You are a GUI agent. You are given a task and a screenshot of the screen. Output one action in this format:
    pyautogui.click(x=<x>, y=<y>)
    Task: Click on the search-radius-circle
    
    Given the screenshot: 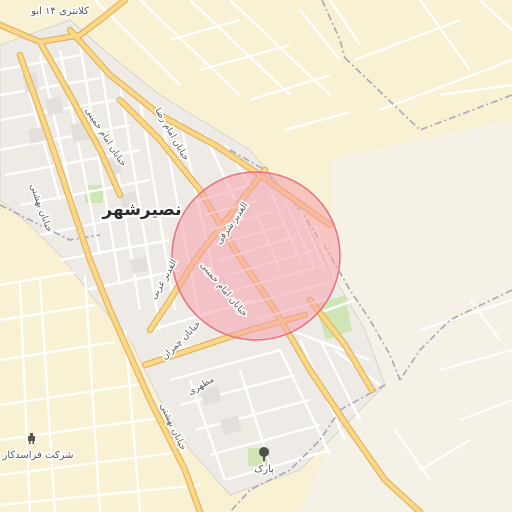 What is the action you would take?
    pyautogui.click(x=256, y=256)
    